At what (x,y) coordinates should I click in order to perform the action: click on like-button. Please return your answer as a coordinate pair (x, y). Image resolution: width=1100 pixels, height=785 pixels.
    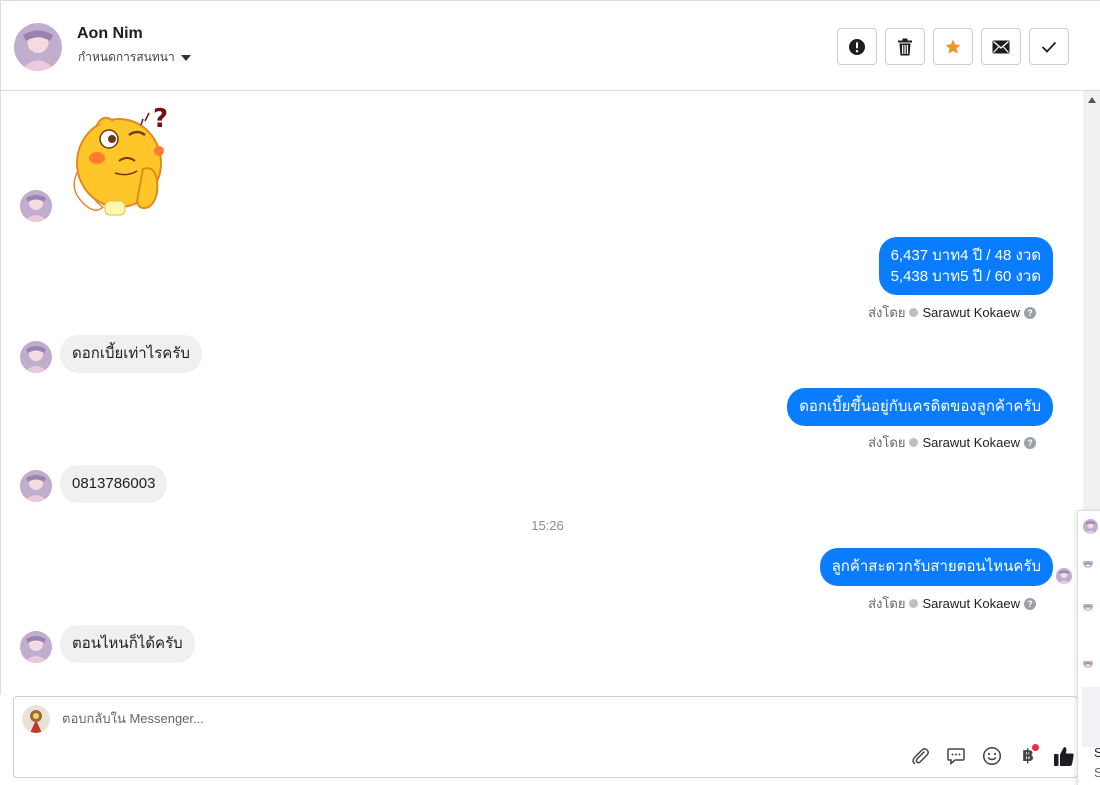
    Looking at the image, I should click on (1064, 756).